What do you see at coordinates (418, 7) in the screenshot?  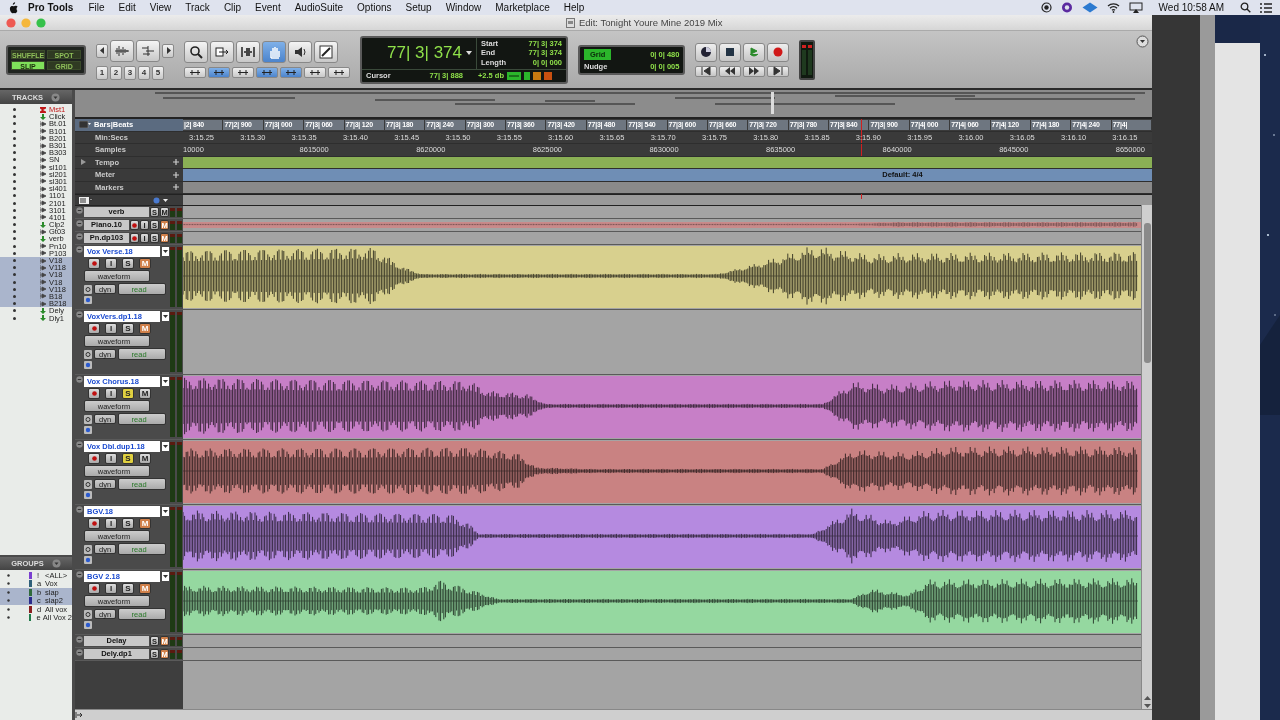 I see `menu-item: Setup` at bounding box center [418, 7].